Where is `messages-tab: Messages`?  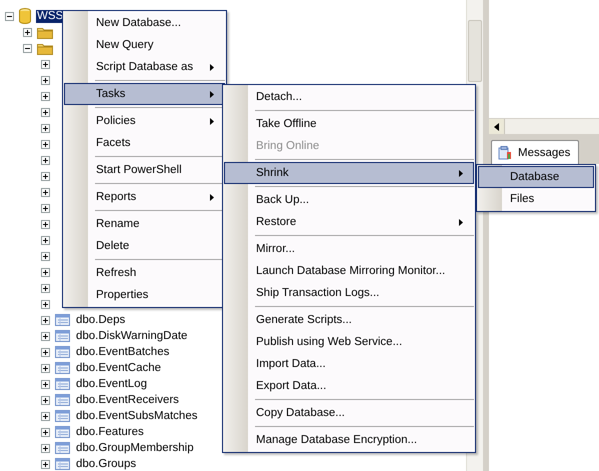 messages-tab: Messages is located at coordinates (535, 152).